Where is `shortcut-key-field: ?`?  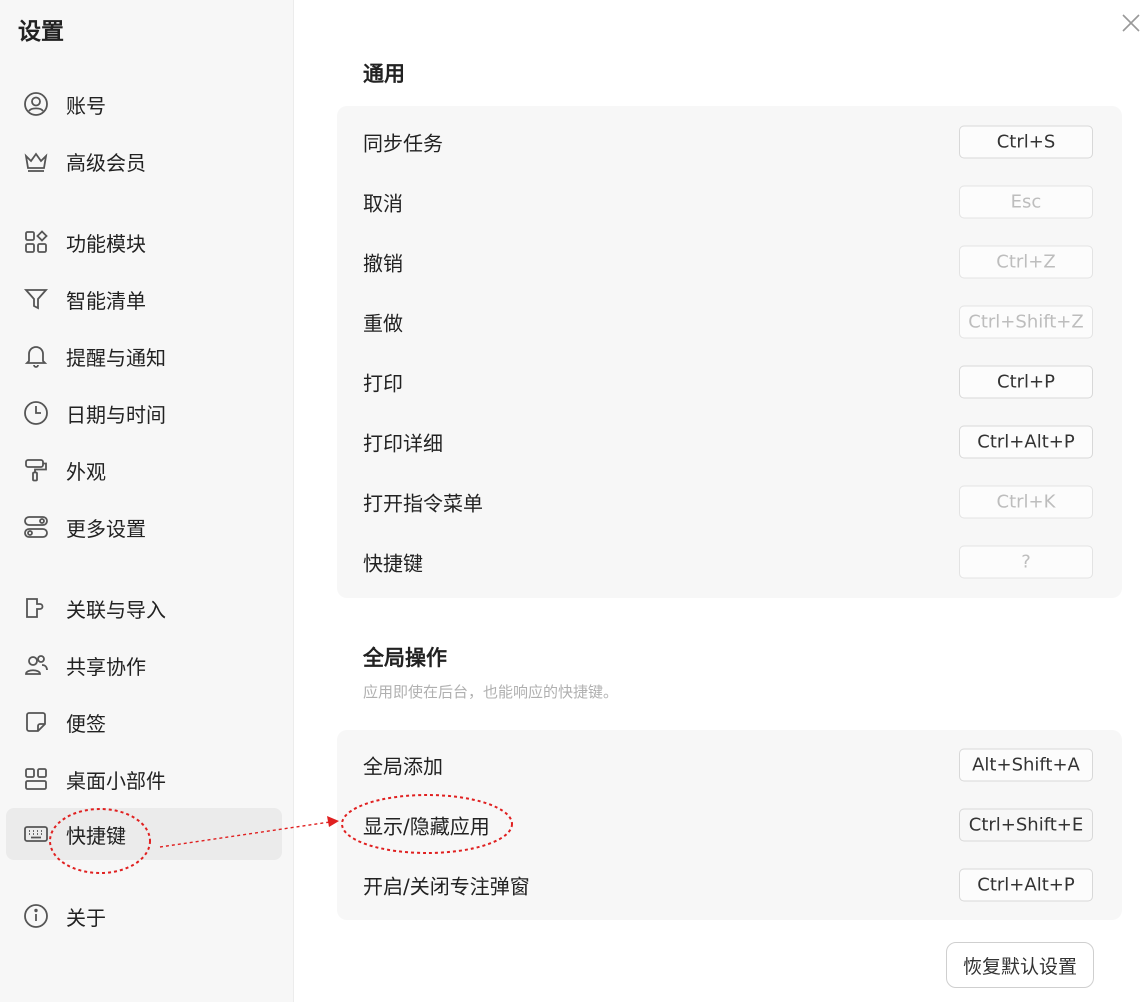
shortcut-key-field: ? is located at coordinates (1026, 562).